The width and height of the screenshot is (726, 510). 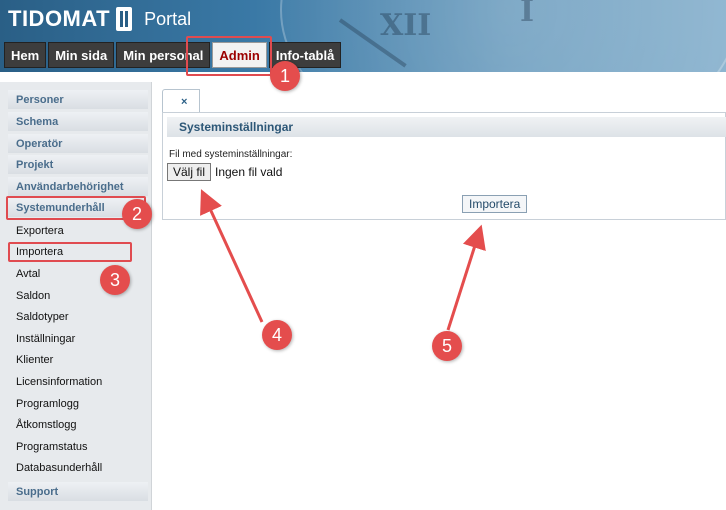 What do you see at coordinates (231, 154) in the screenshot?
I see `file-field-label: Fil med systeminställningar:` at bounding box center [231, 154].